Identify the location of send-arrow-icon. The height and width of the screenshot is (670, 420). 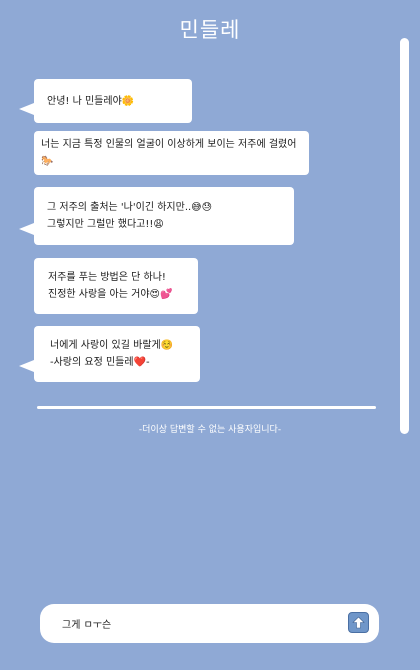
(358, 622).